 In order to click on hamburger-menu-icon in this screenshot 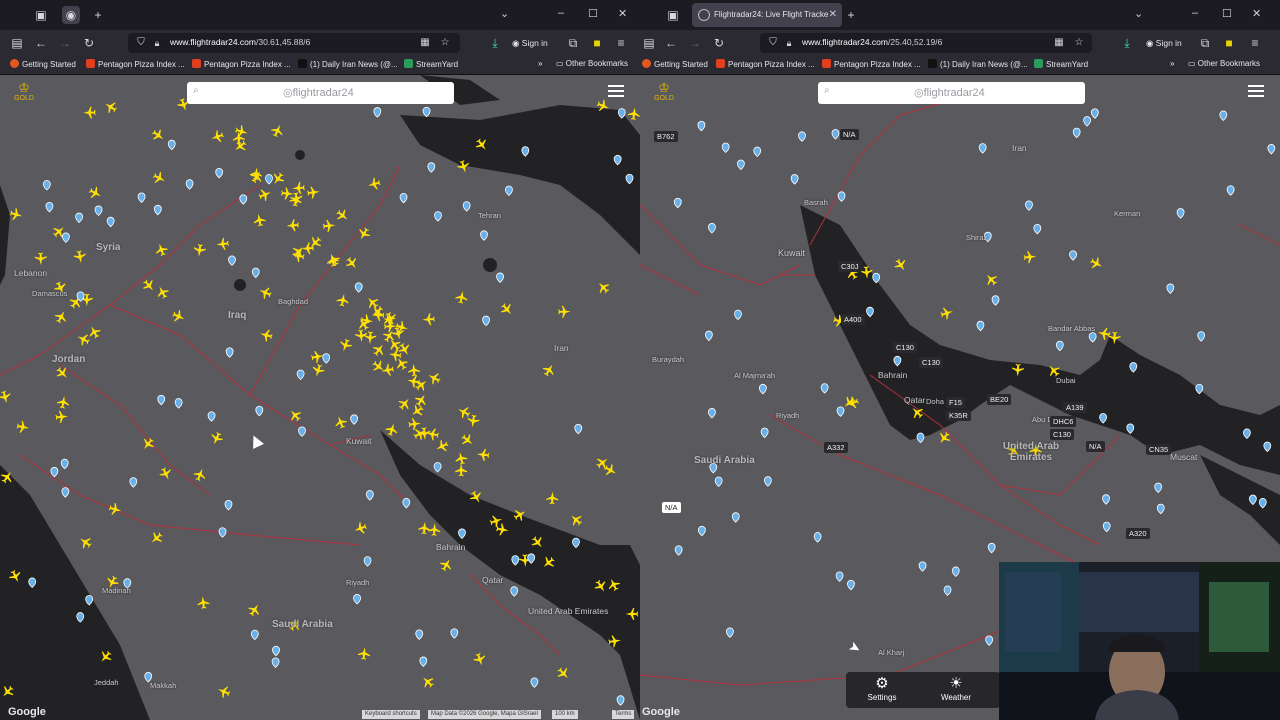, I will do `click(616, 91)`.